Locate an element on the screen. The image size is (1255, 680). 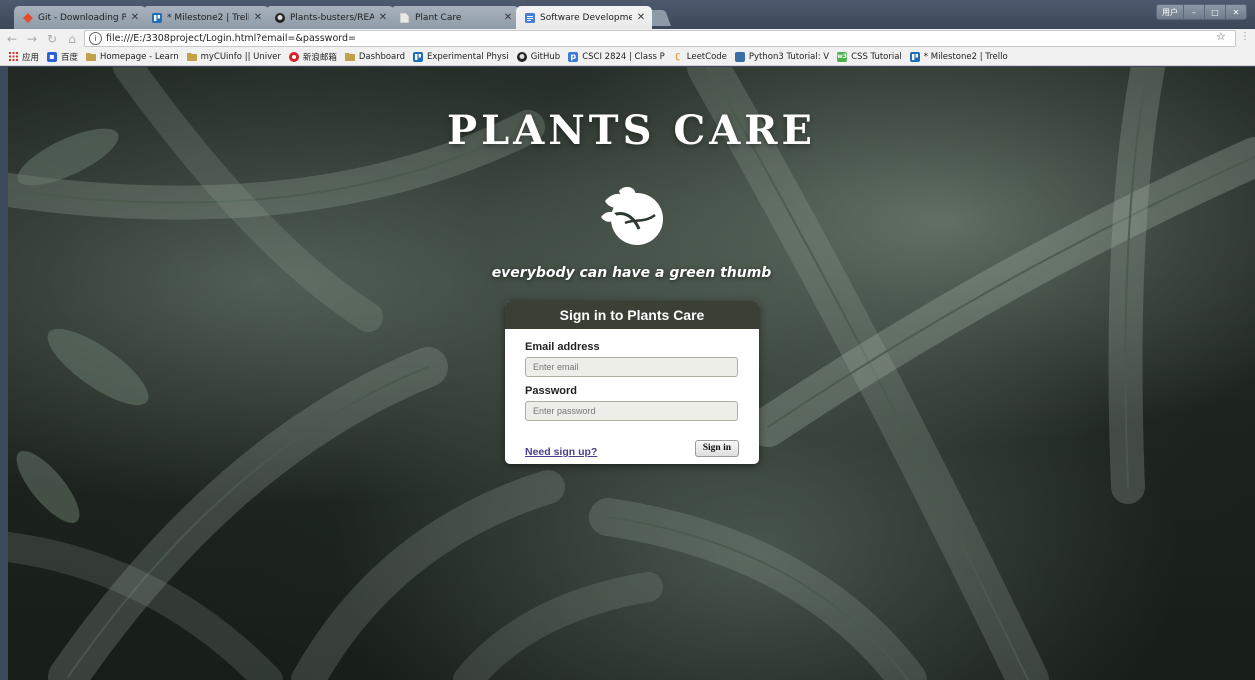
close-window-button: ✕ is located at coordinates (1235, 12).